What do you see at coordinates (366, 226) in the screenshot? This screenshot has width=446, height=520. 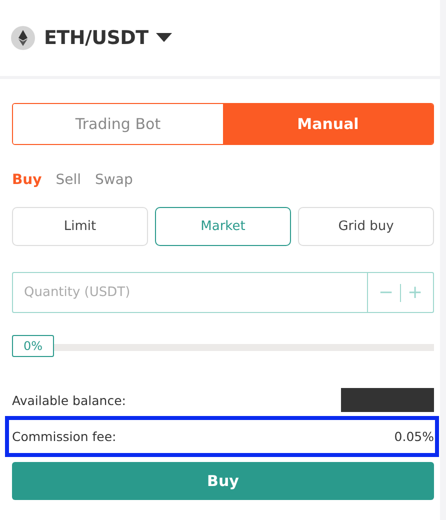 I see `order-type-button: Grid buy` at bounding box center [366, 226].